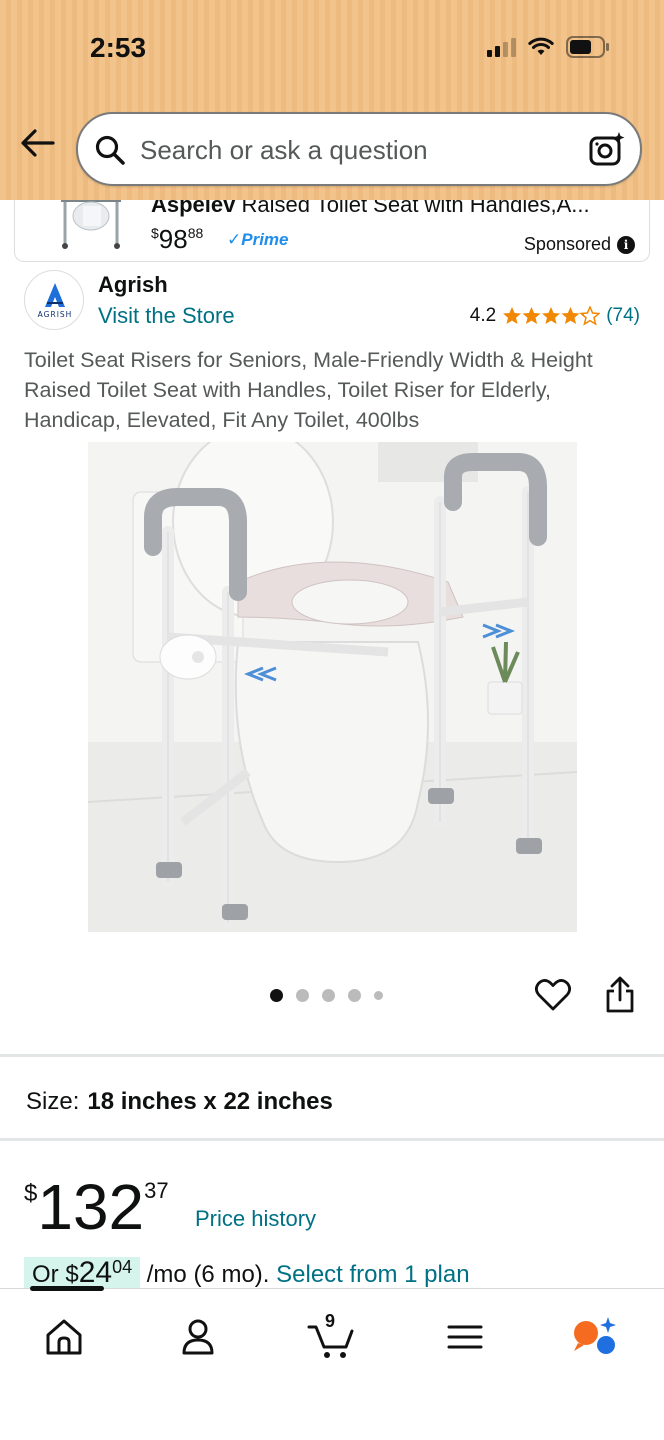 The image size is (664, 1440). Describe the element at coordinates (67, 1288) in the screenshot. I see `active-tab-indicator` at that location.